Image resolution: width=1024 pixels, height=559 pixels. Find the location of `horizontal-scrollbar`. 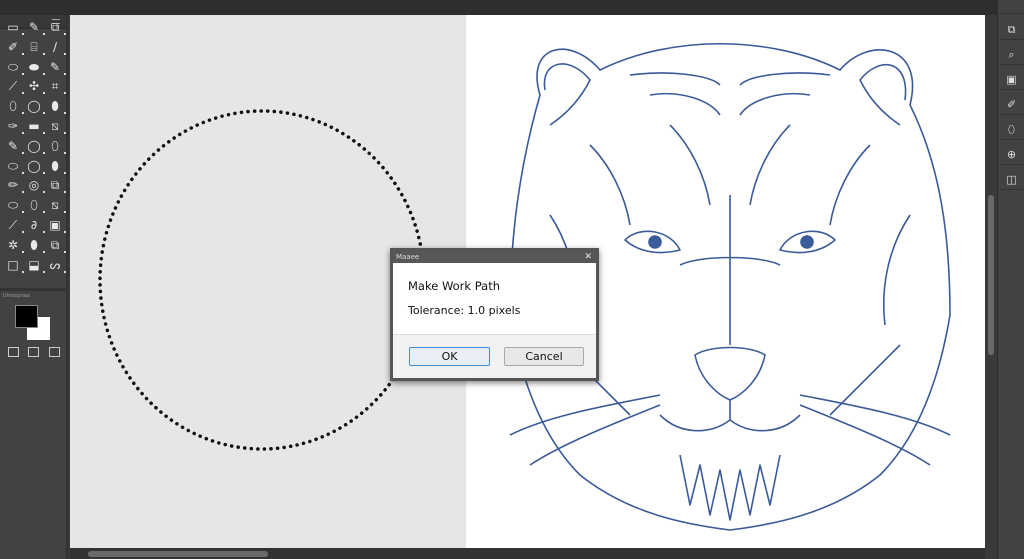

horizontal-scrollbar is located at coordinates (527, 553).